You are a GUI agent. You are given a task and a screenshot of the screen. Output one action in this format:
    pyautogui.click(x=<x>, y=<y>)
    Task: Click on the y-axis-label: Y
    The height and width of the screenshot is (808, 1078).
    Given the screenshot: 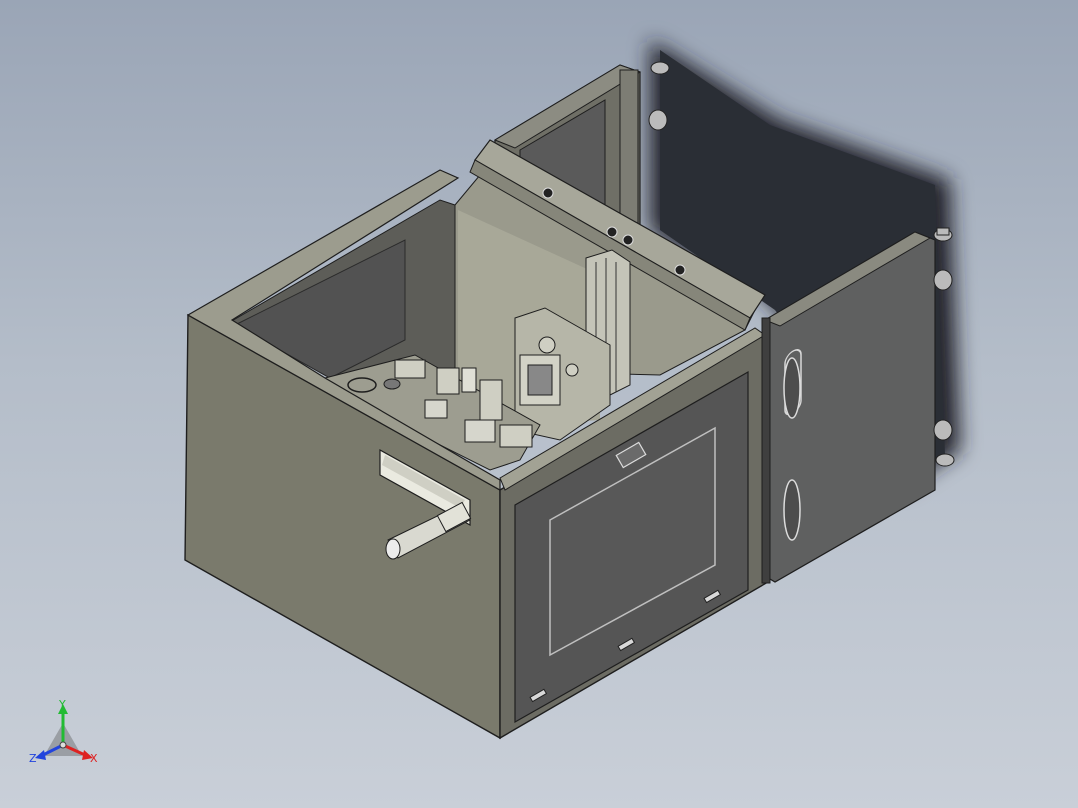 What is the action you would take?
    pyautogui.click(x=62, y=704)
    